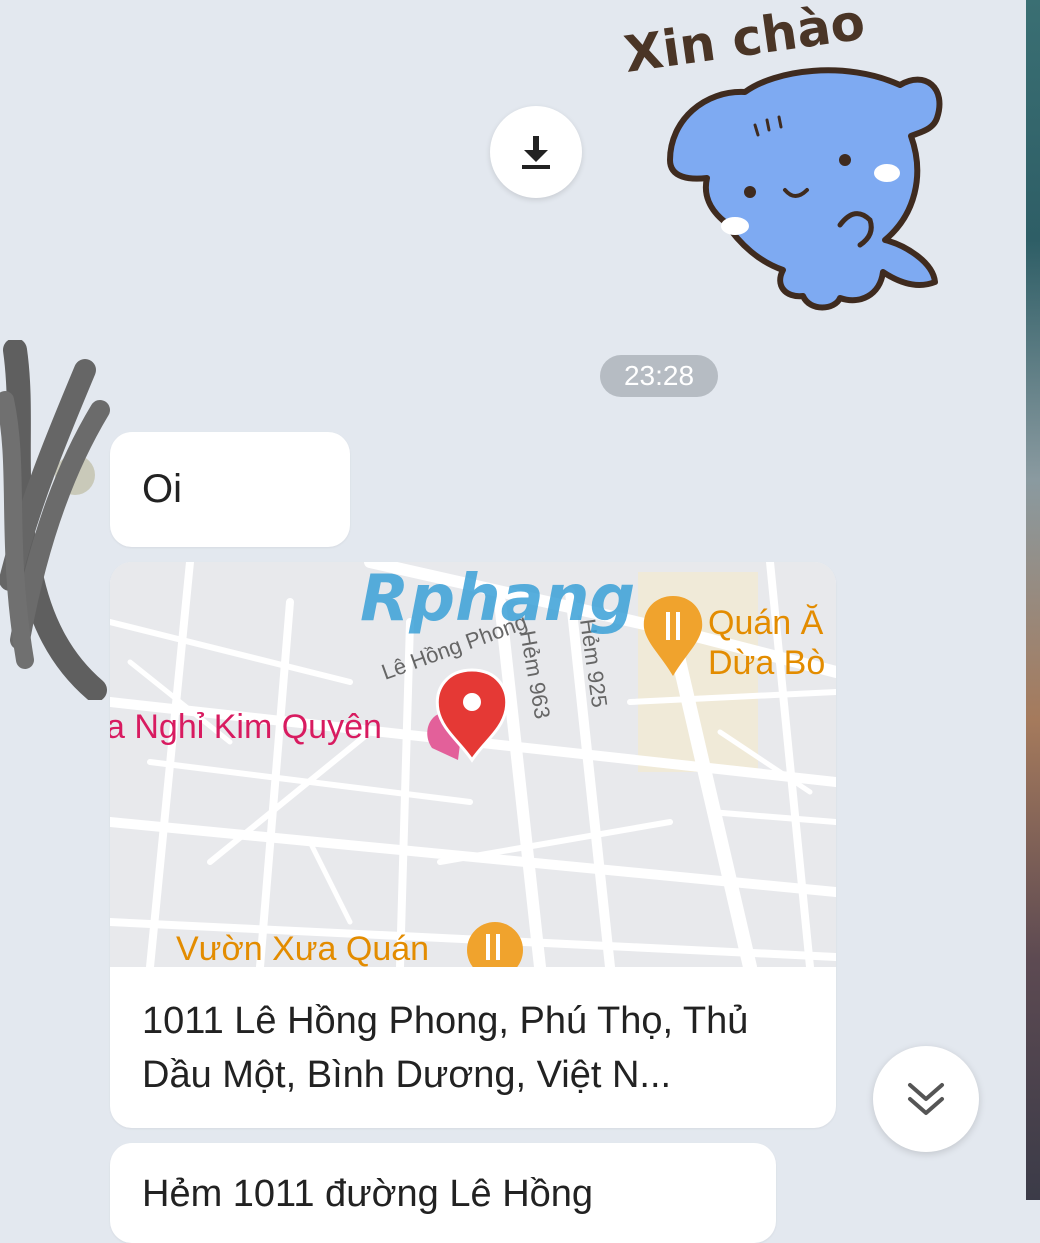  I want to click on download-icon, so click(536, 152).